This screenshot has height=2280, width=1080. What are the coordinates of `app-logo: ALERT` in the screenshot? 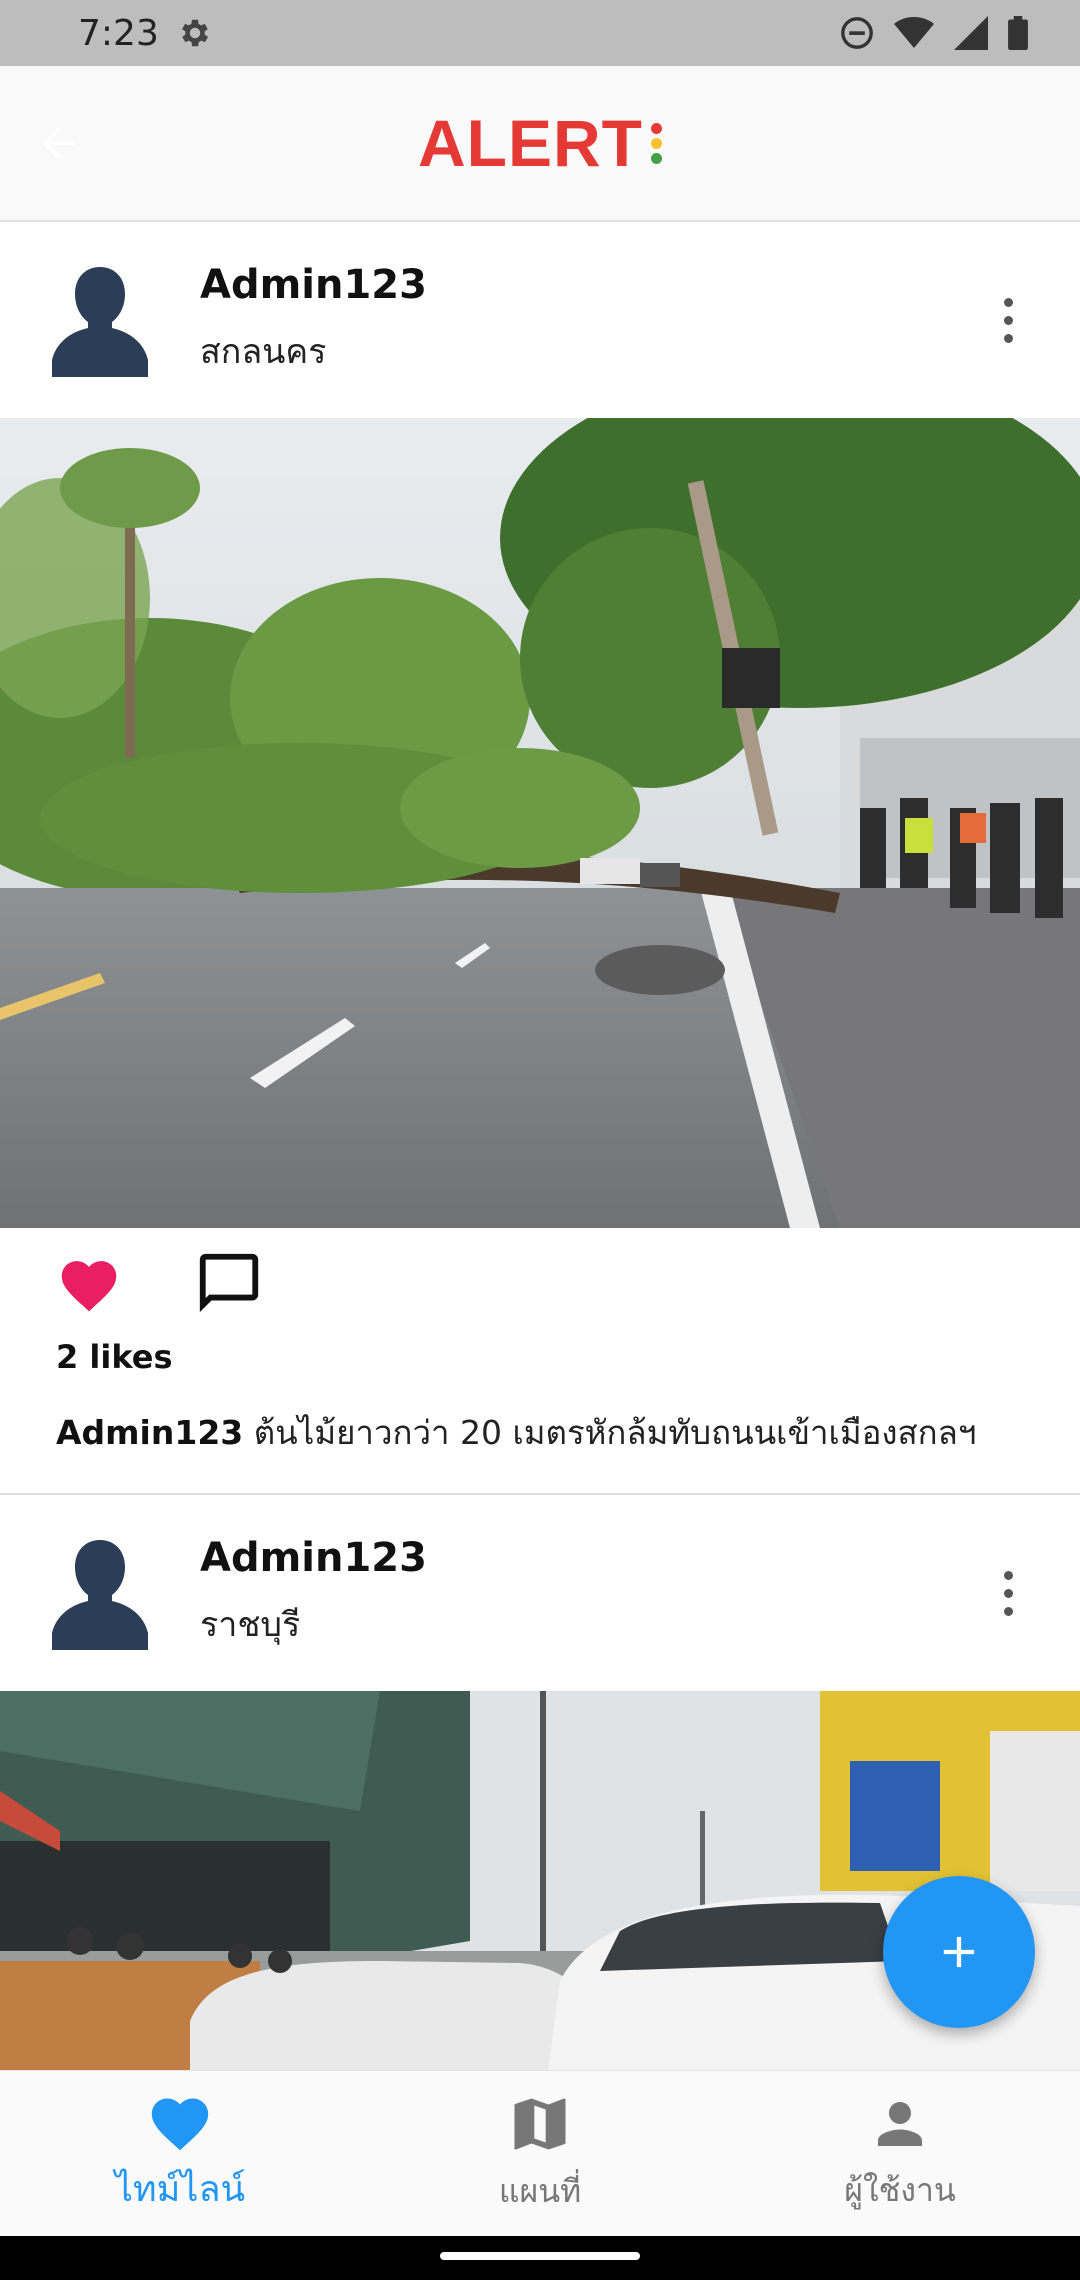 It's located at (540, 143).